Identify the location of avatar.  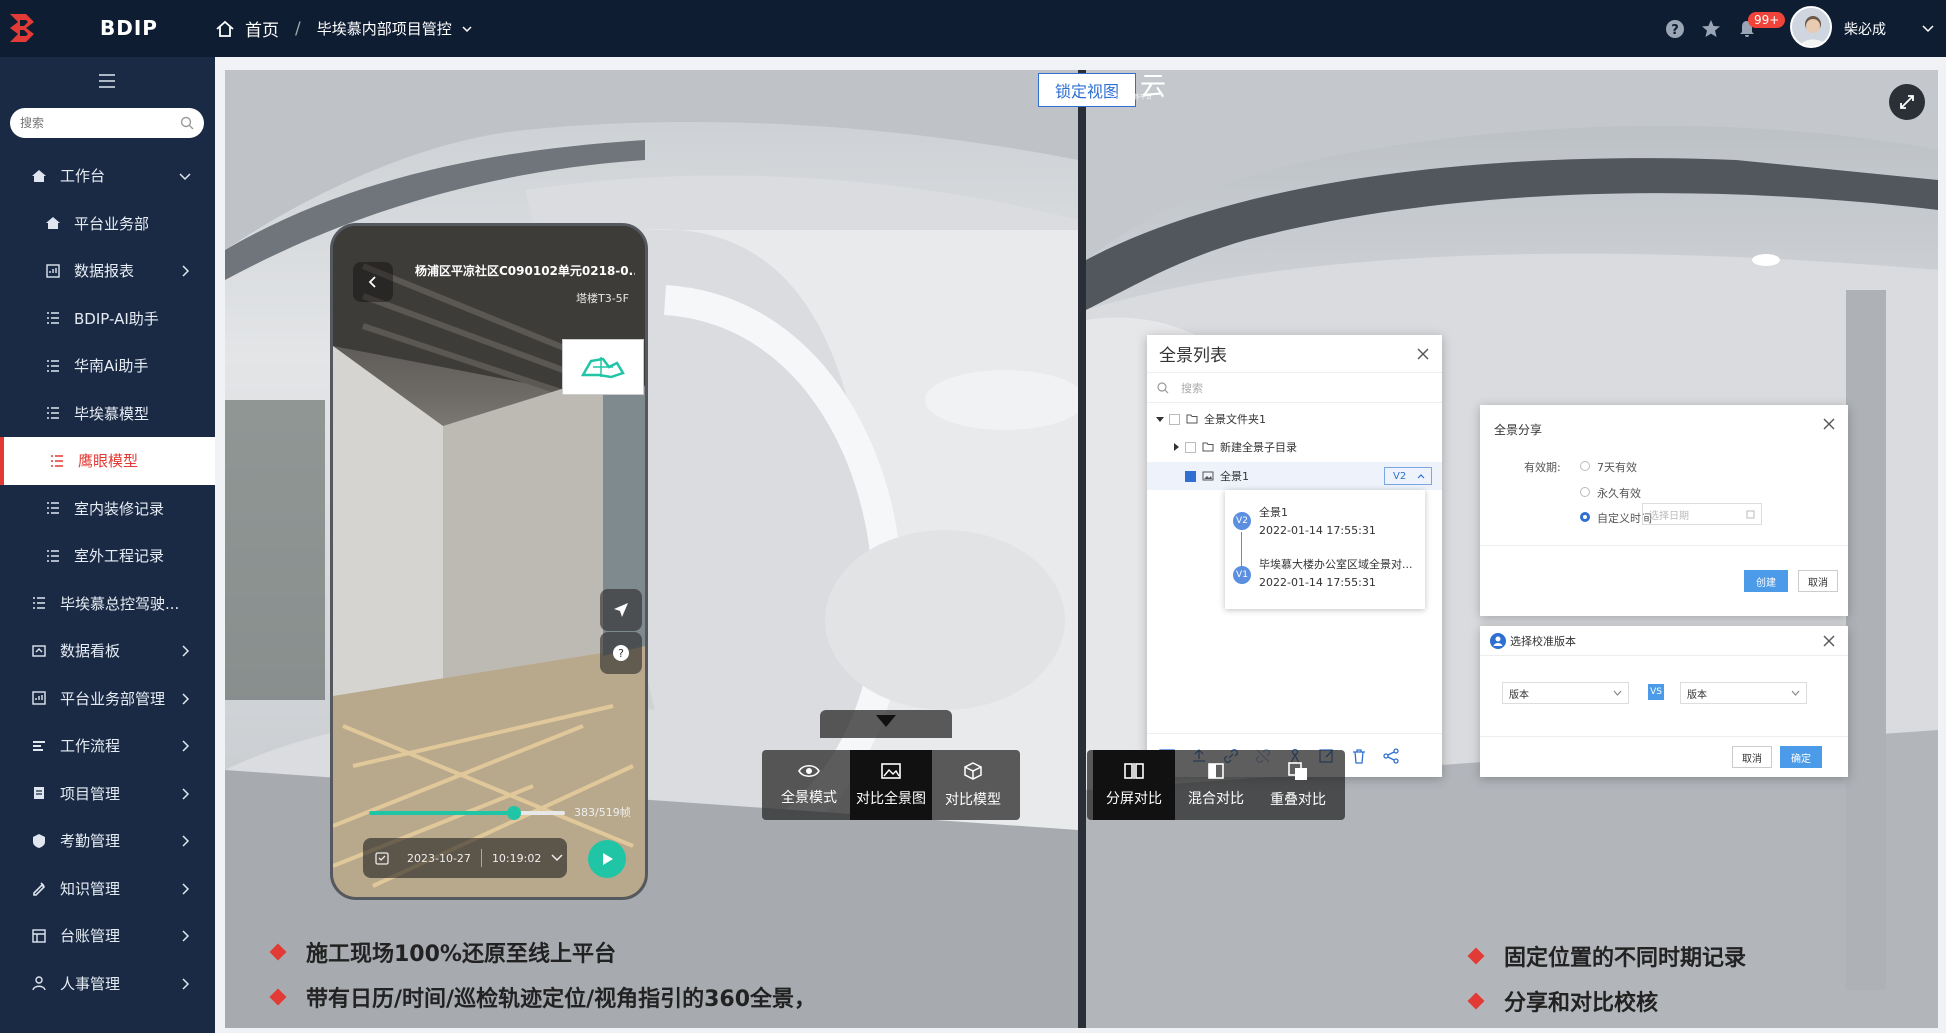
(1811, 27).